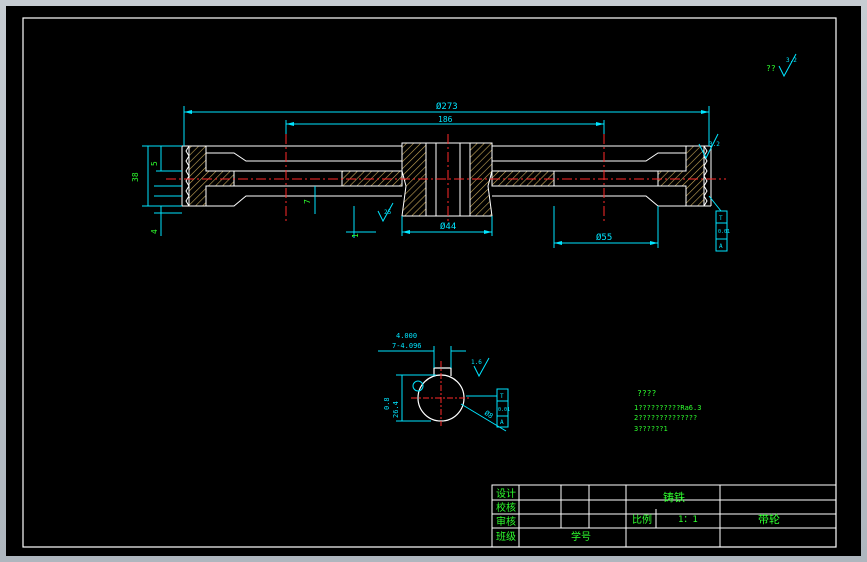 Image resolution: width=867 pixels, height=562 pixels. Describe the element at coordinates (724, 232) in the screenshot. I see `gdt-right-value: 0.01` at that location.